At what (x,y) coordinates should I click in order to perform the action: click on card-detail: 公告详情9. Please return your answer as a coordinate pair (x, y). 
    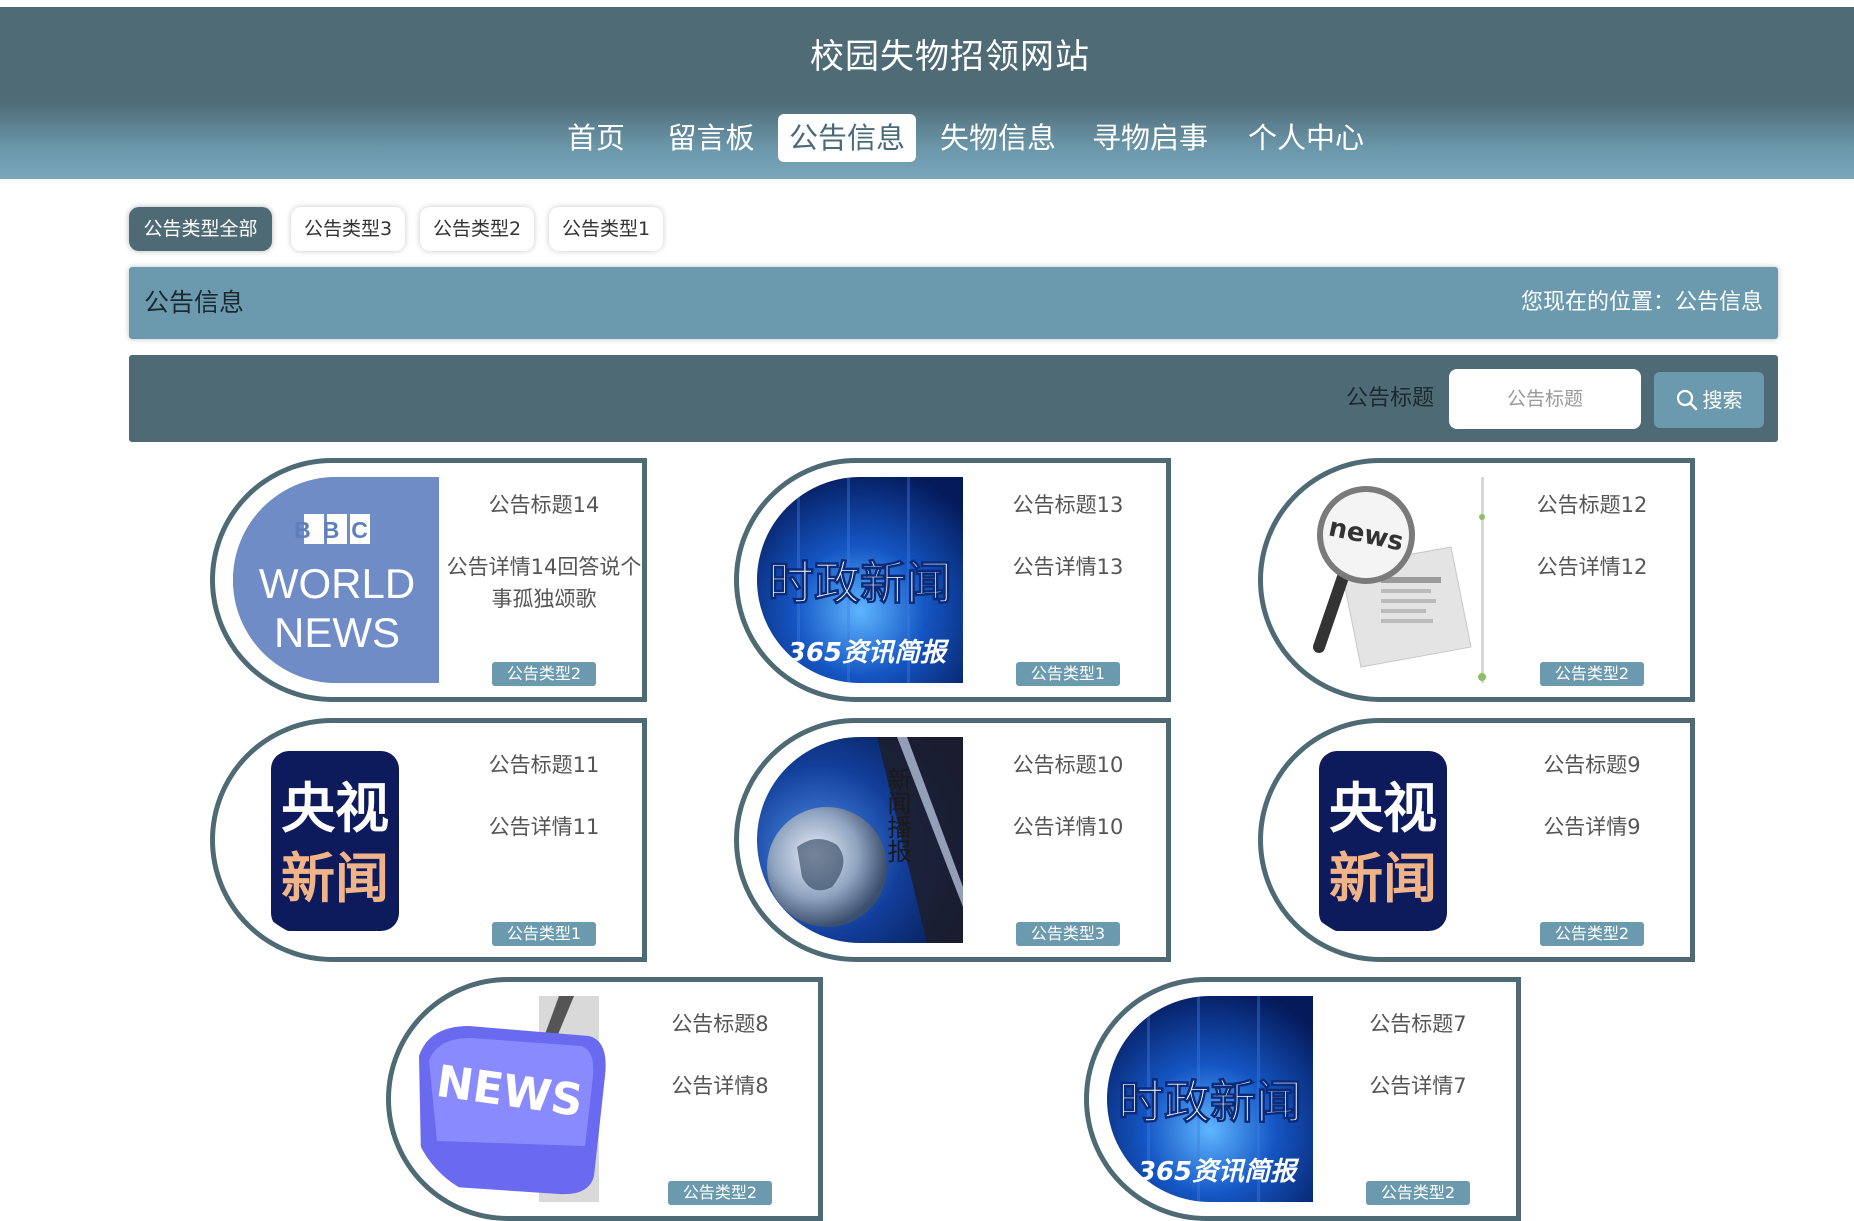
    Looking at the image, I should click on (1592, 827).